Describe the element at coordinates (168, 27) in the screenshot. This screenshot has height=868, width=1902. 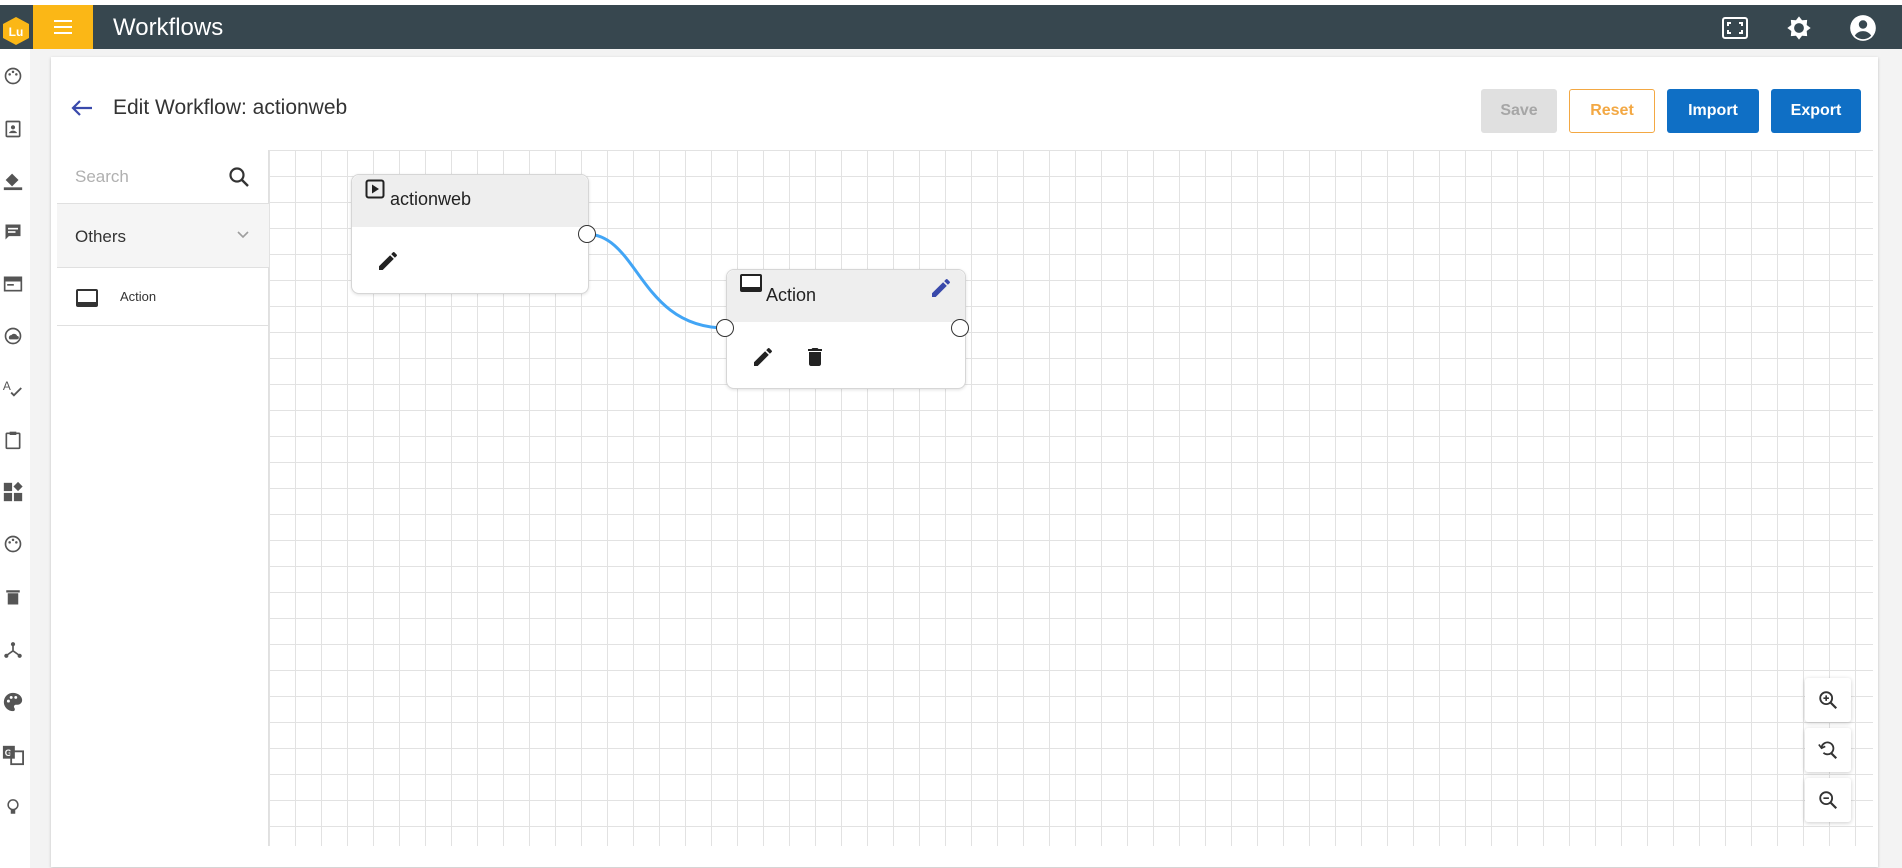
I see `app-title: Workflows` at that location.